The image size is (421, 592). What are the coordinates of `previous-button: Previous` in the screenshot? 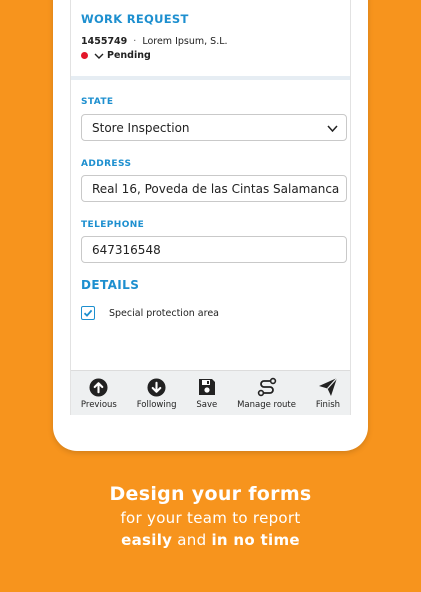 It's located at (99, 390).